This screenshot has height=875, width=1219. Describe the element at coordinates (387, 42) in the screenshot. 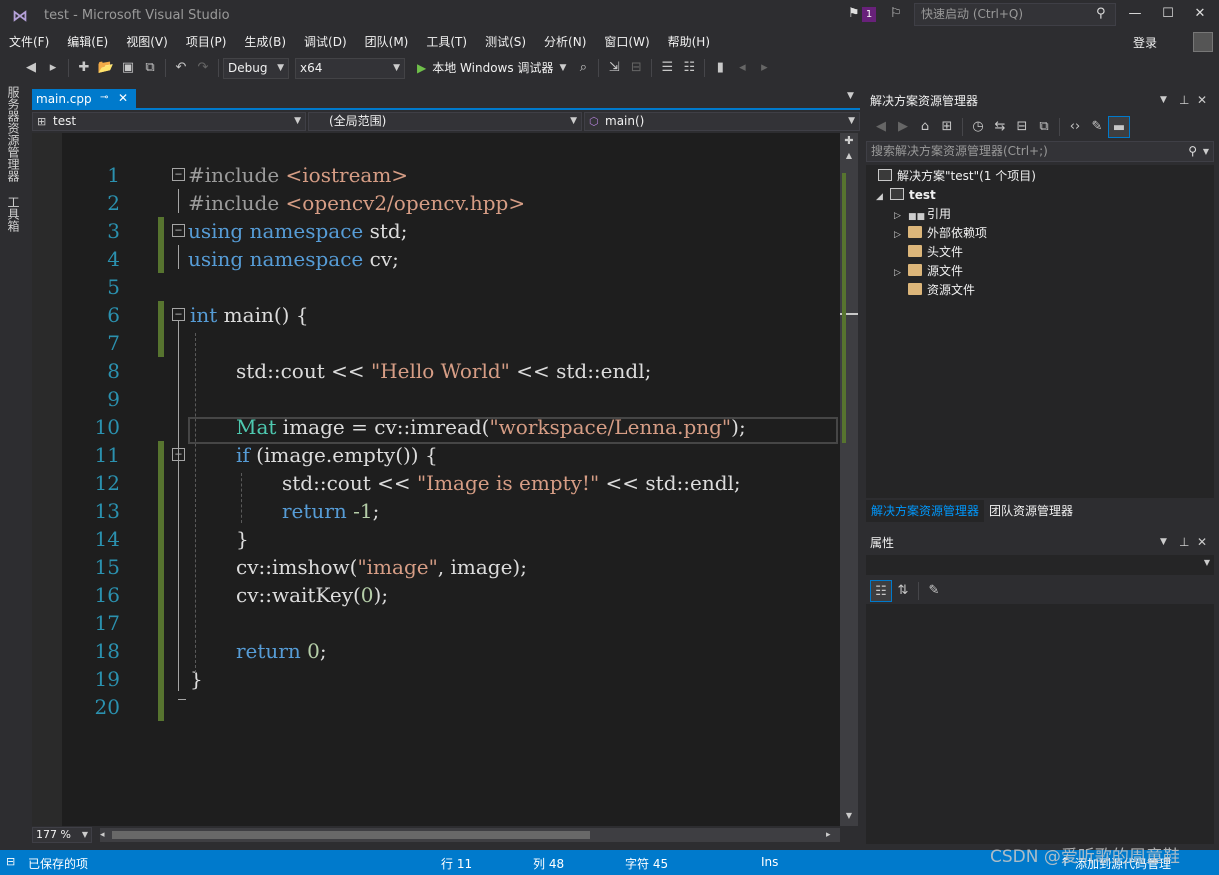

I see `menu-team: 团队(M)` at that location.